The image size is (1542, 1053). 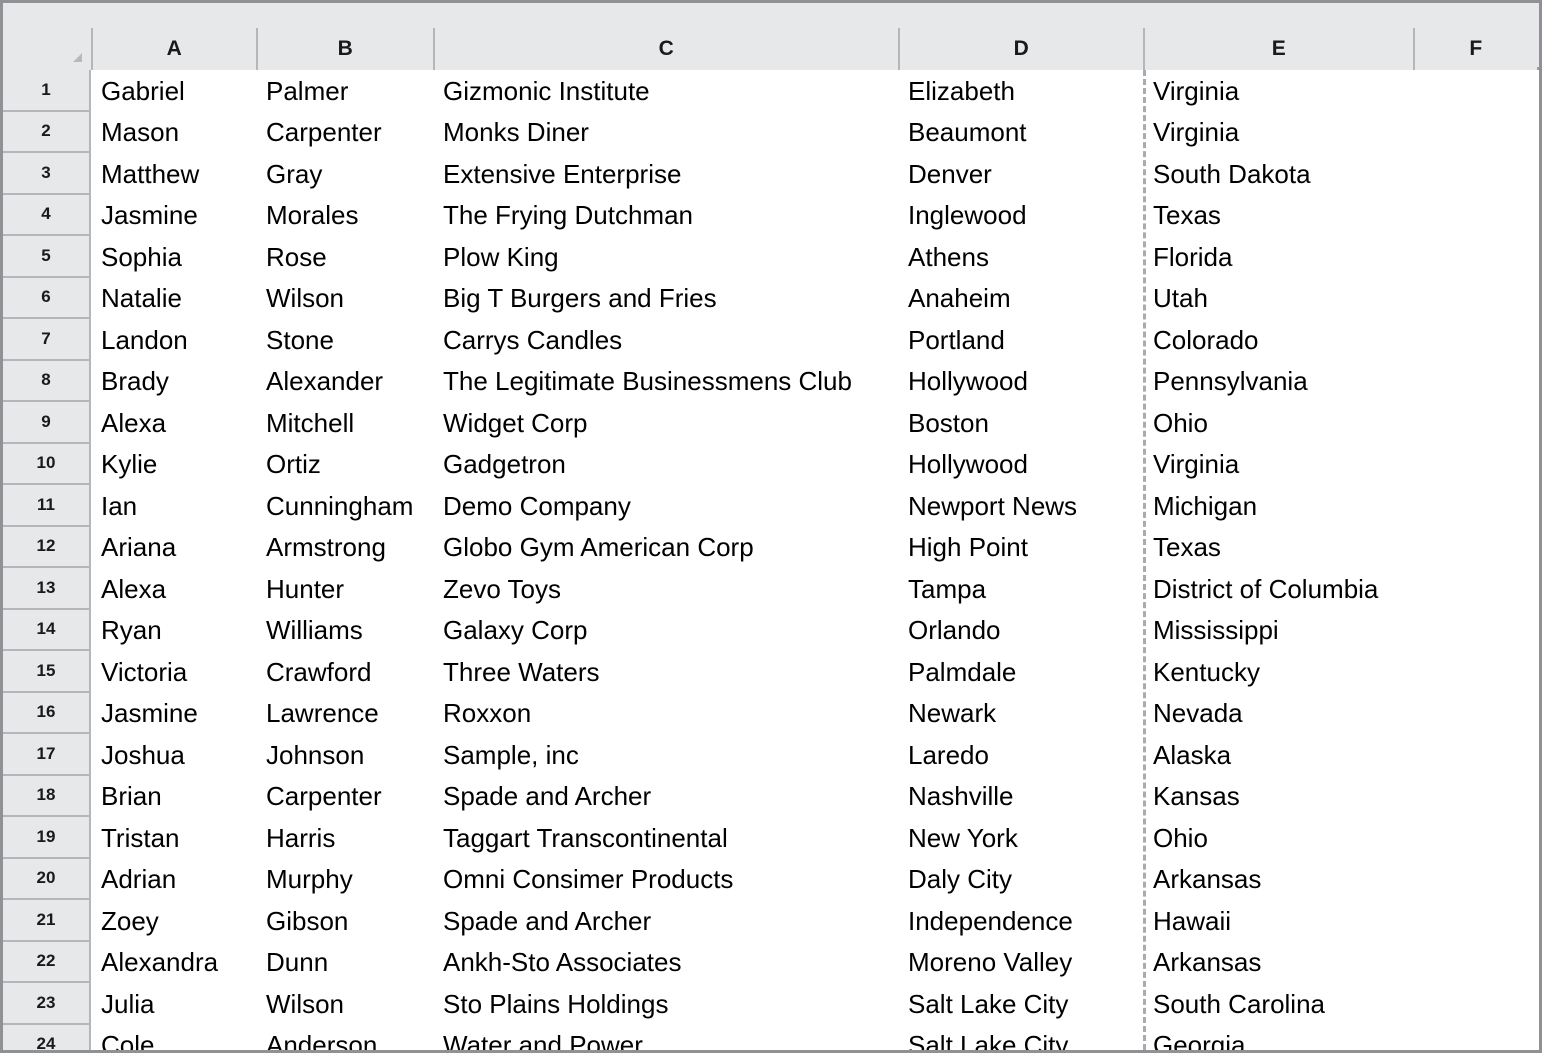 What do you see at coordinates (47, 257) in the screenshot?
I see `row-header-5: 5` at bounding box center [47, 257].